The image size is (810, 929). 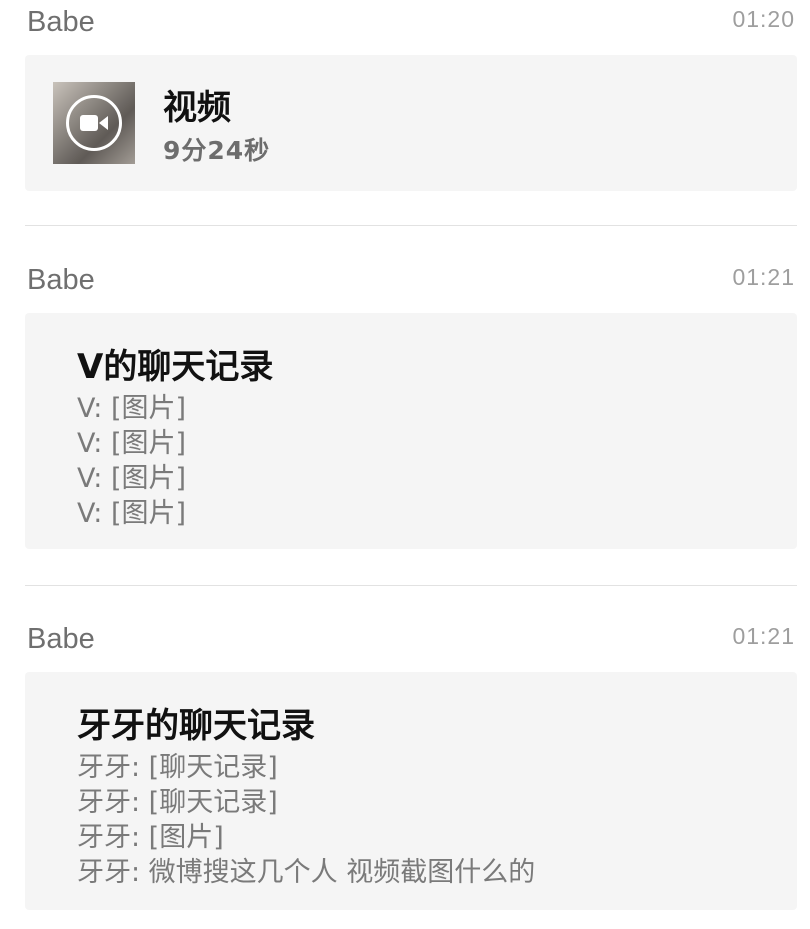 I want to click on chat-record-title: 牙牙的聊天记录, so click(x=196, y=726).